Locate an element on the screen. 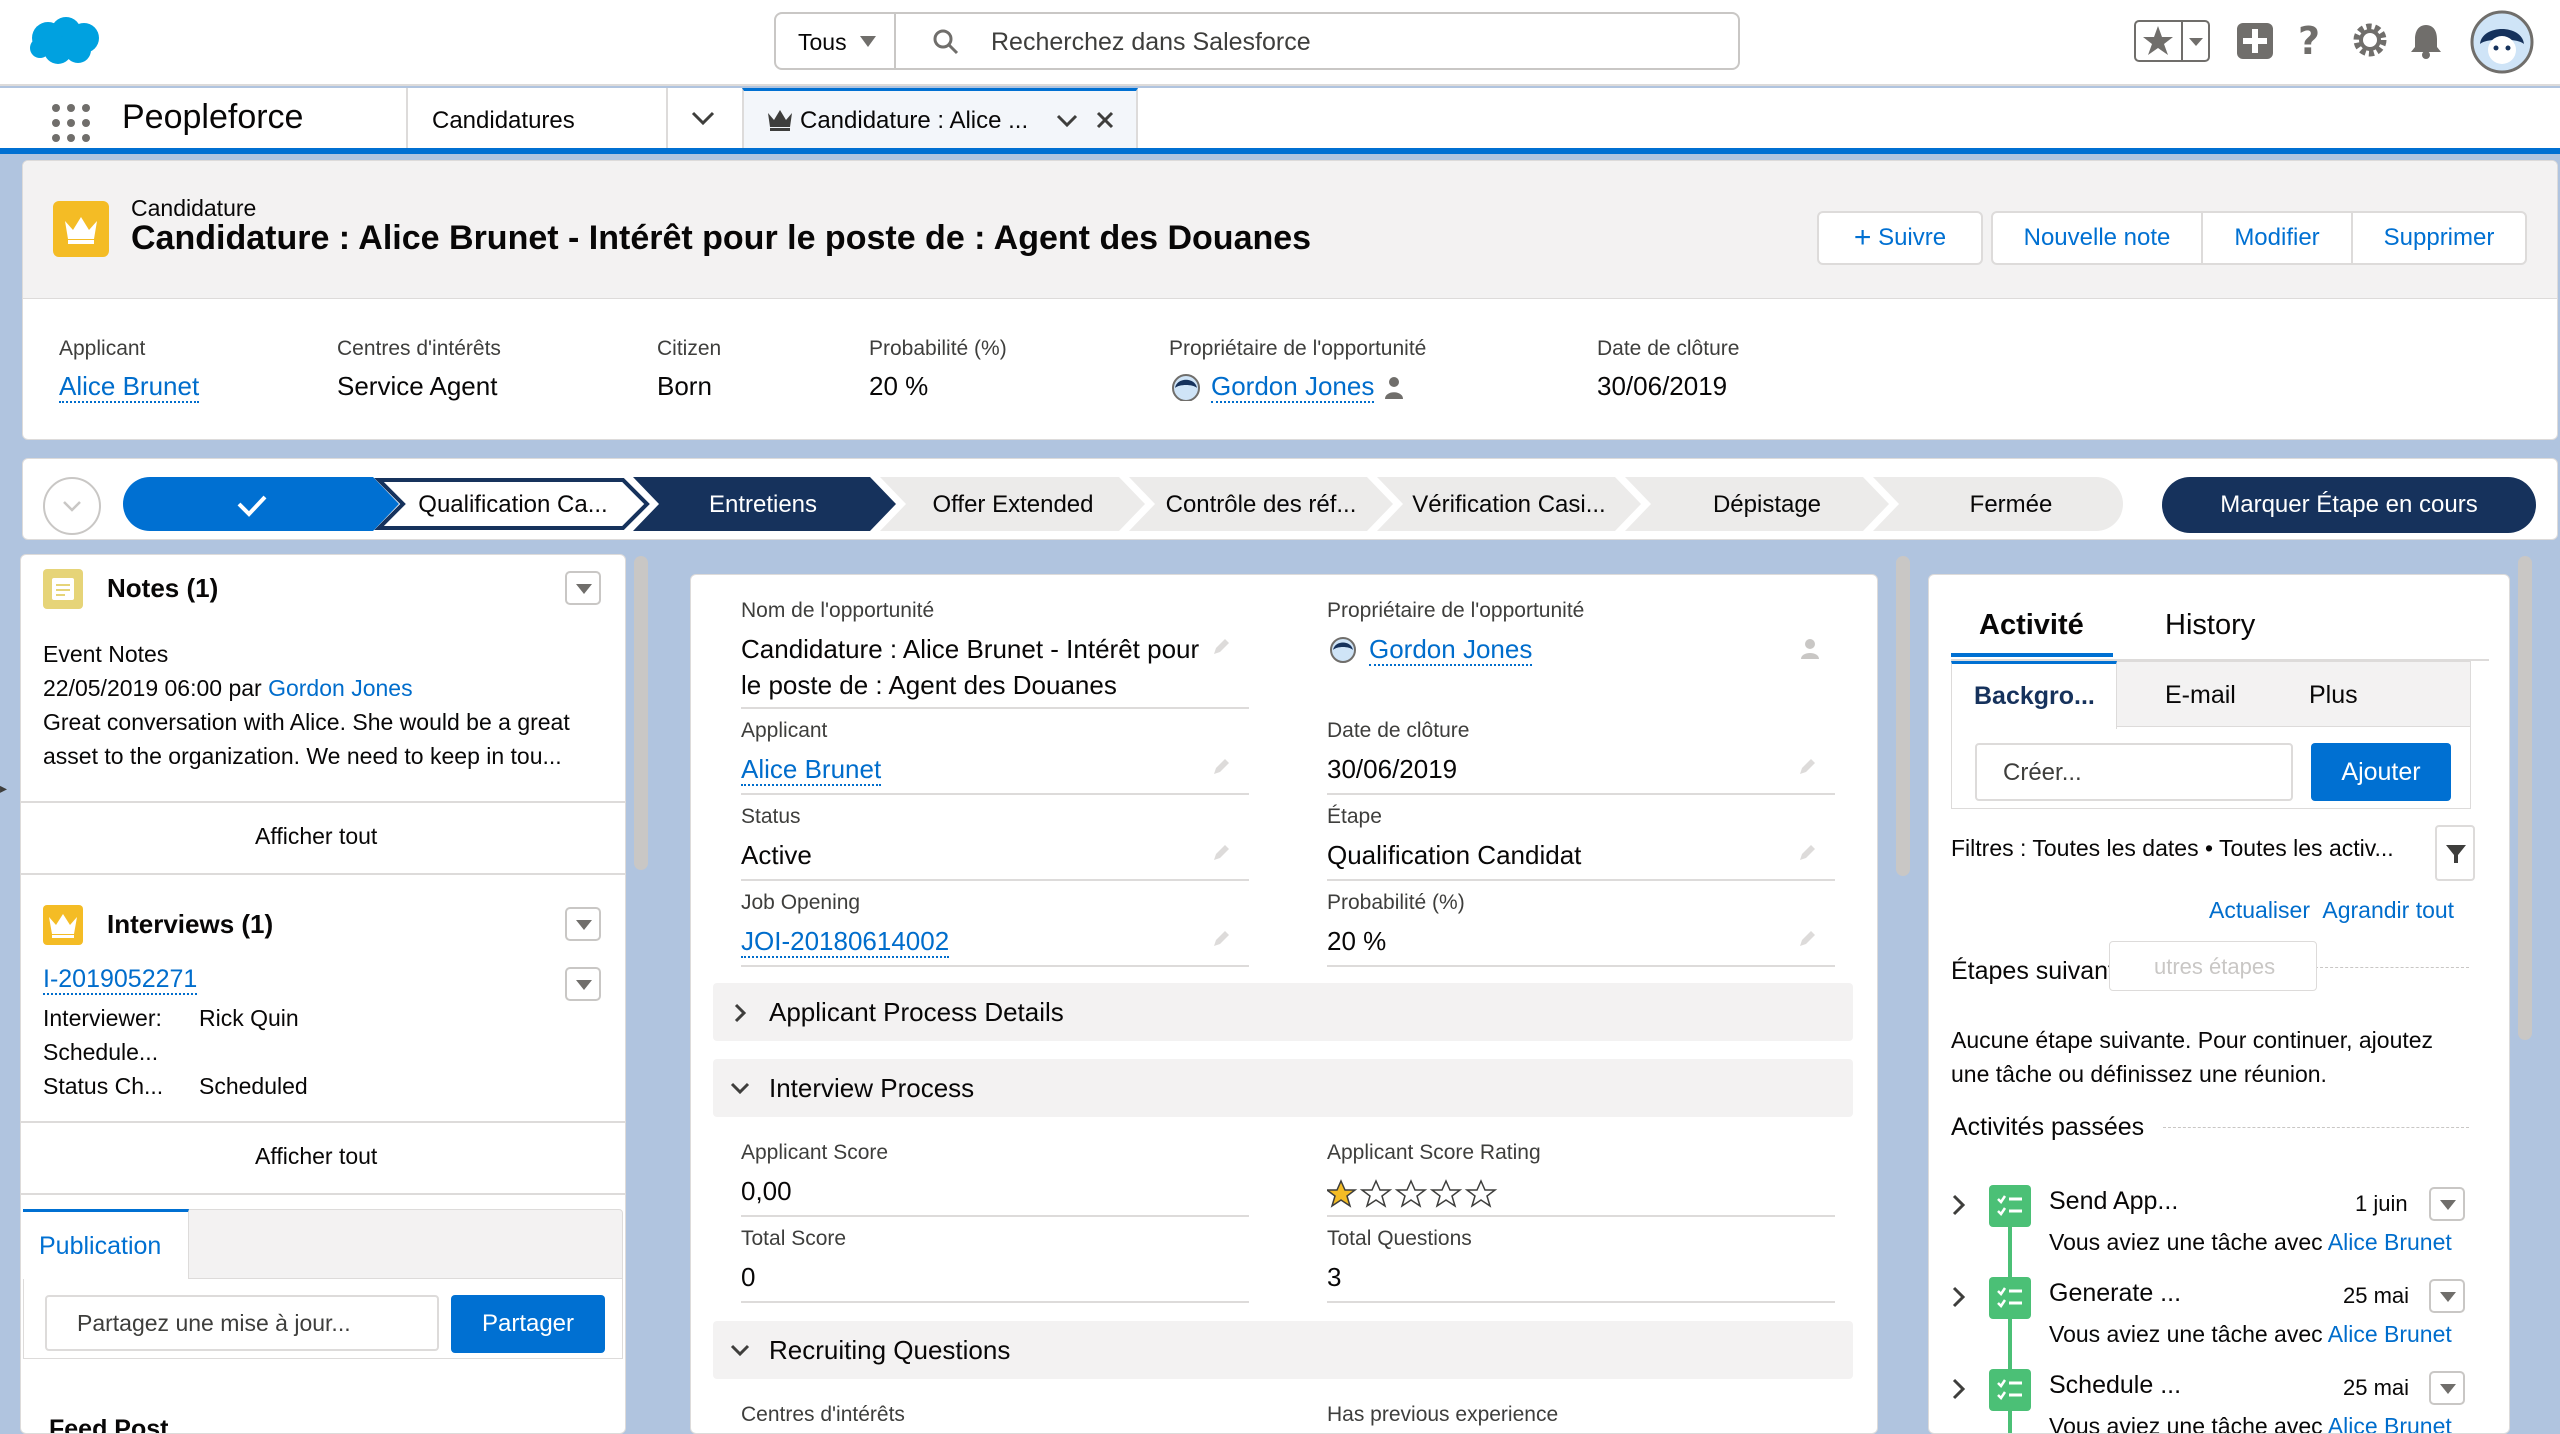  section-recruiting-questions: Recruiting Questions is located at coordinates (1283, 1350).